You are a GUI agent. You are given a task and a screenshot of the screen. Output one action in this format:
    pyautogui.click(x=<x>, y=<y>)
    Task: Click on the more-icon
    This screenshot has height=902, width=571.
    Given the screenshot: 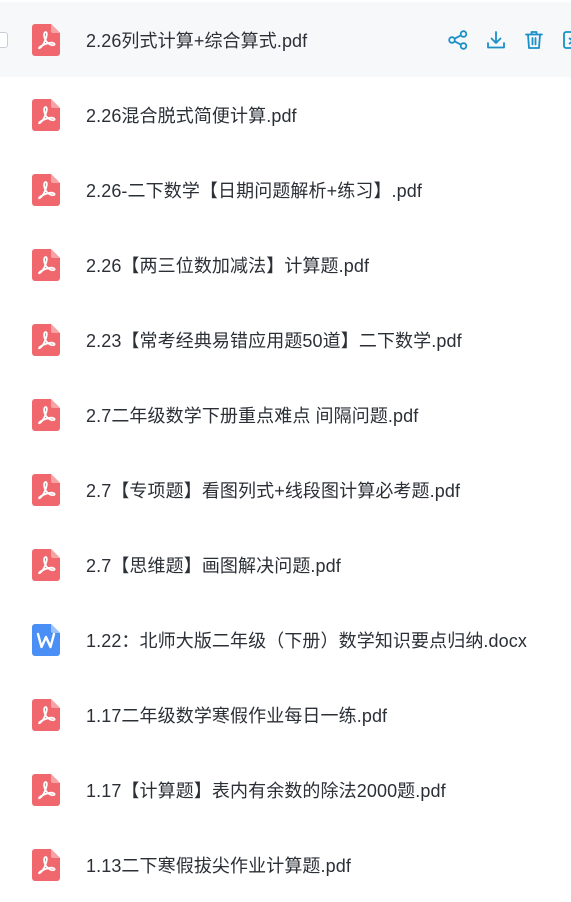 What is the action you would take?
    pyautogui.click(x=565, y=40)
    